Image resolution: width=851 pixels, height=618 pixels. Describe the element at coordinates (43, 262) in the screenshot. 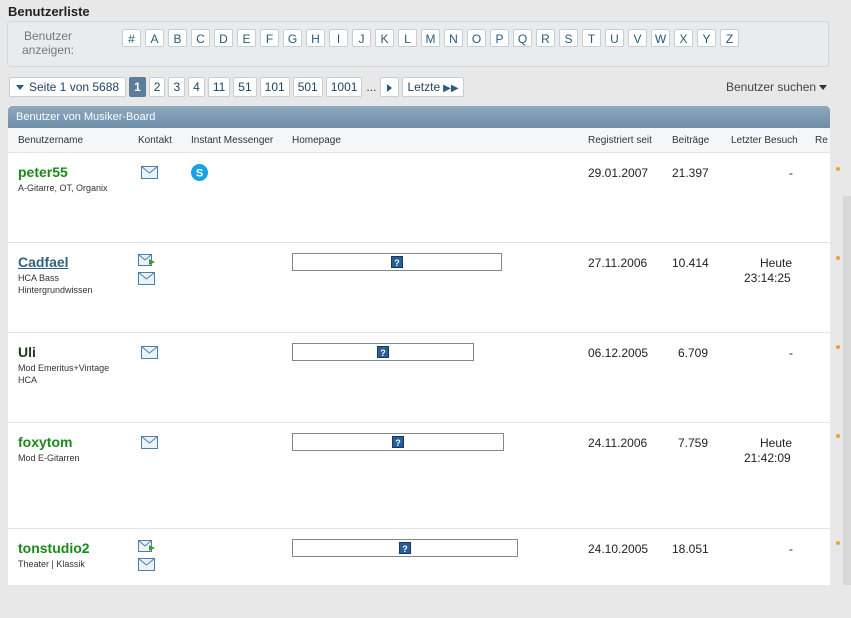

I see `username: Cadfael` at that location.